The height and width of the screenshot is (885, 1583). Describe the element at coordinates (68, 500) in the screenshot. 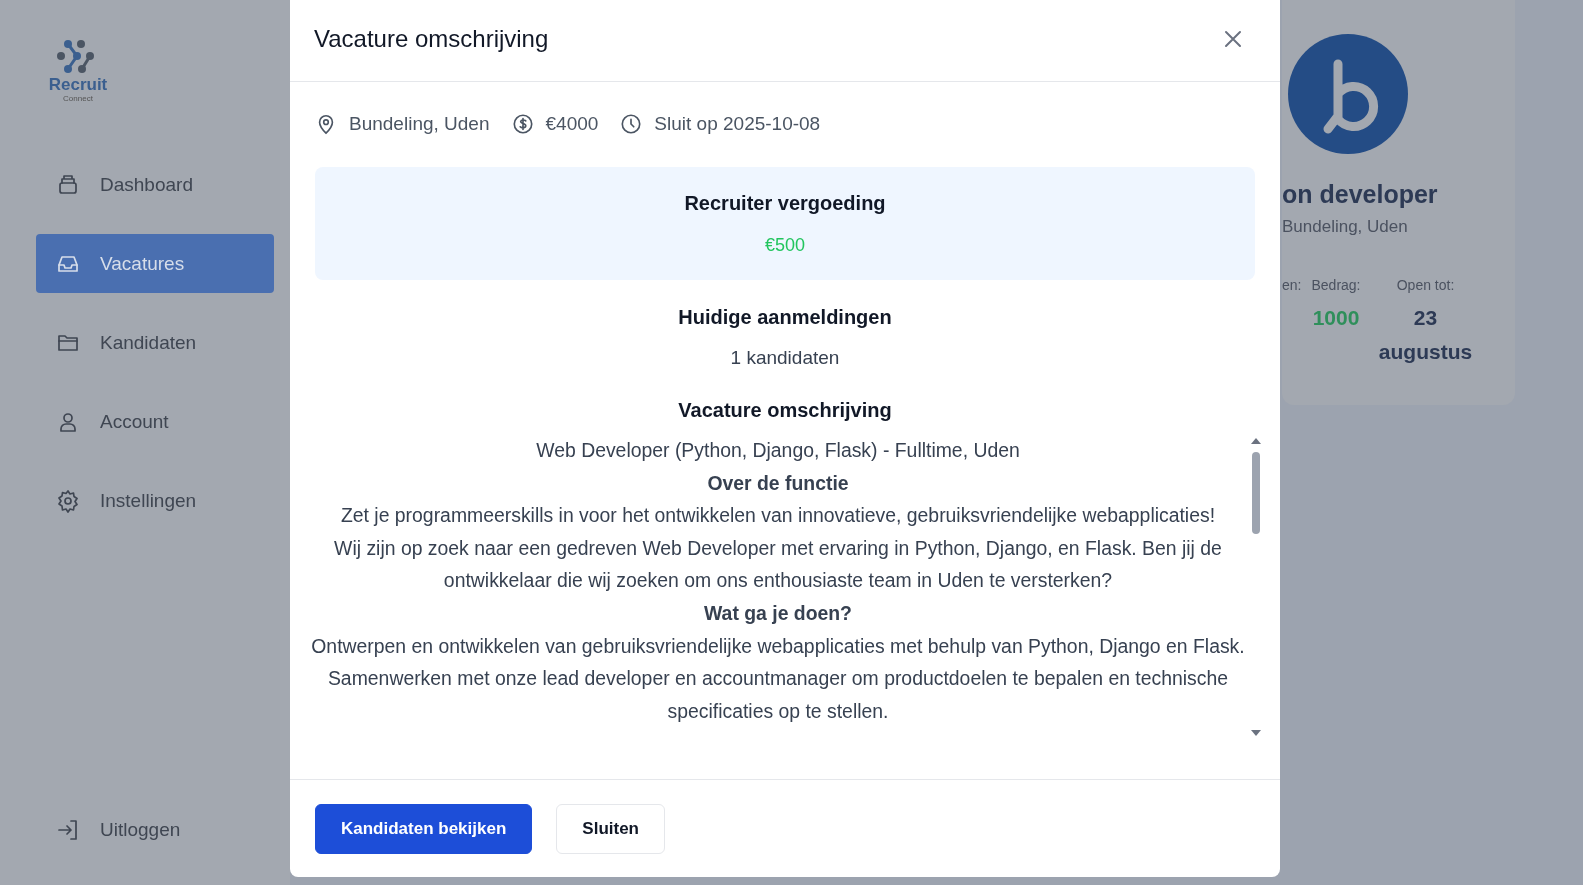

I see `settings-icon` at that location.